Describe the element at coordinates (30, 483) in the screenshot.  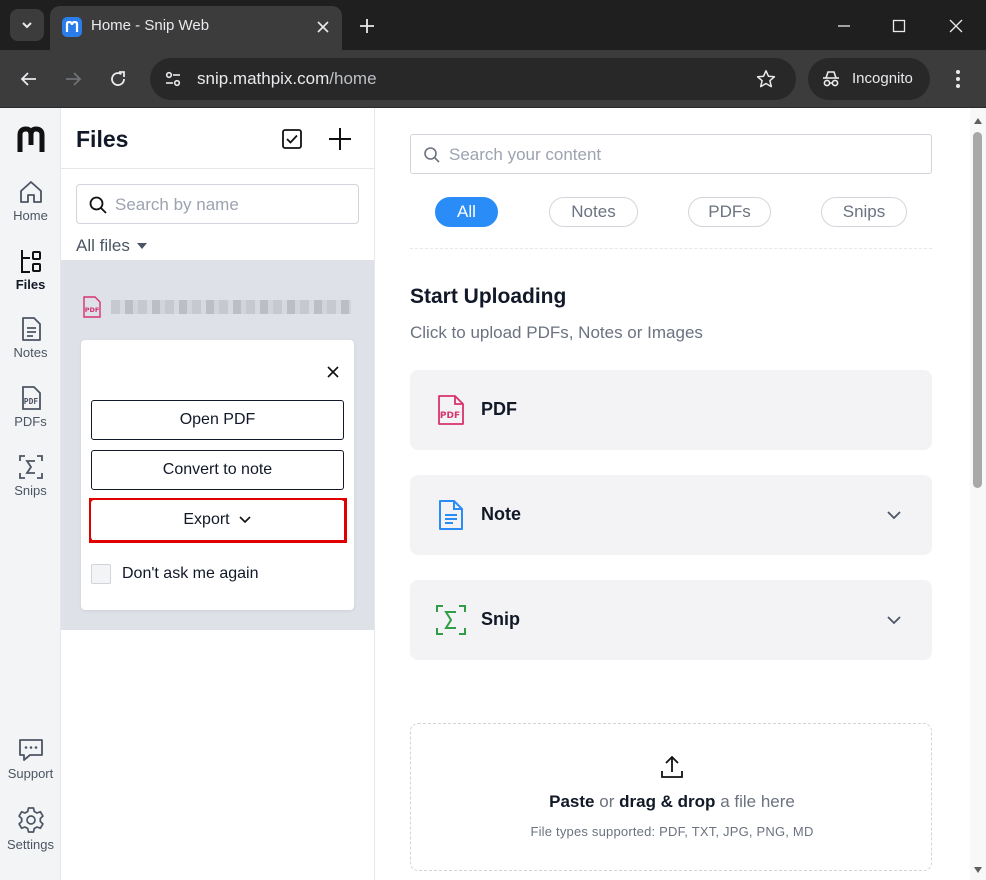
I see `rail-item-snips: Snips` at that location.